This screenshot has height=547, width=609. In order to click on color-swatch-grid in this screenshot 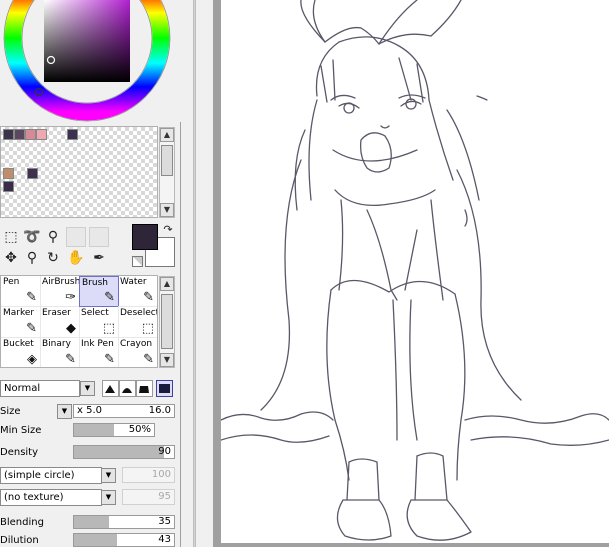, I will do `click(79, 172)`.